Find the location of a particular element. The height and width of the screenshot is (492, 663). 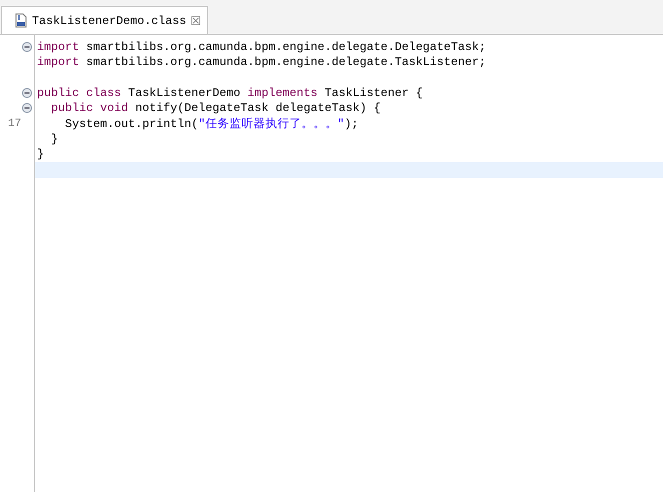

line-number: 17 is located at coordinates (15, 124).